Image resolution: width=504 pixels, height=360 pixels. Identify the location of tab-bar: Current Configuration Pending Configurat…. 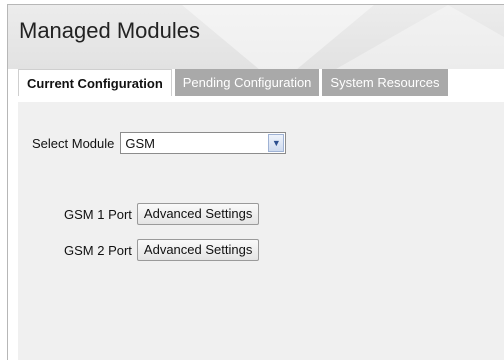
(261, 82).